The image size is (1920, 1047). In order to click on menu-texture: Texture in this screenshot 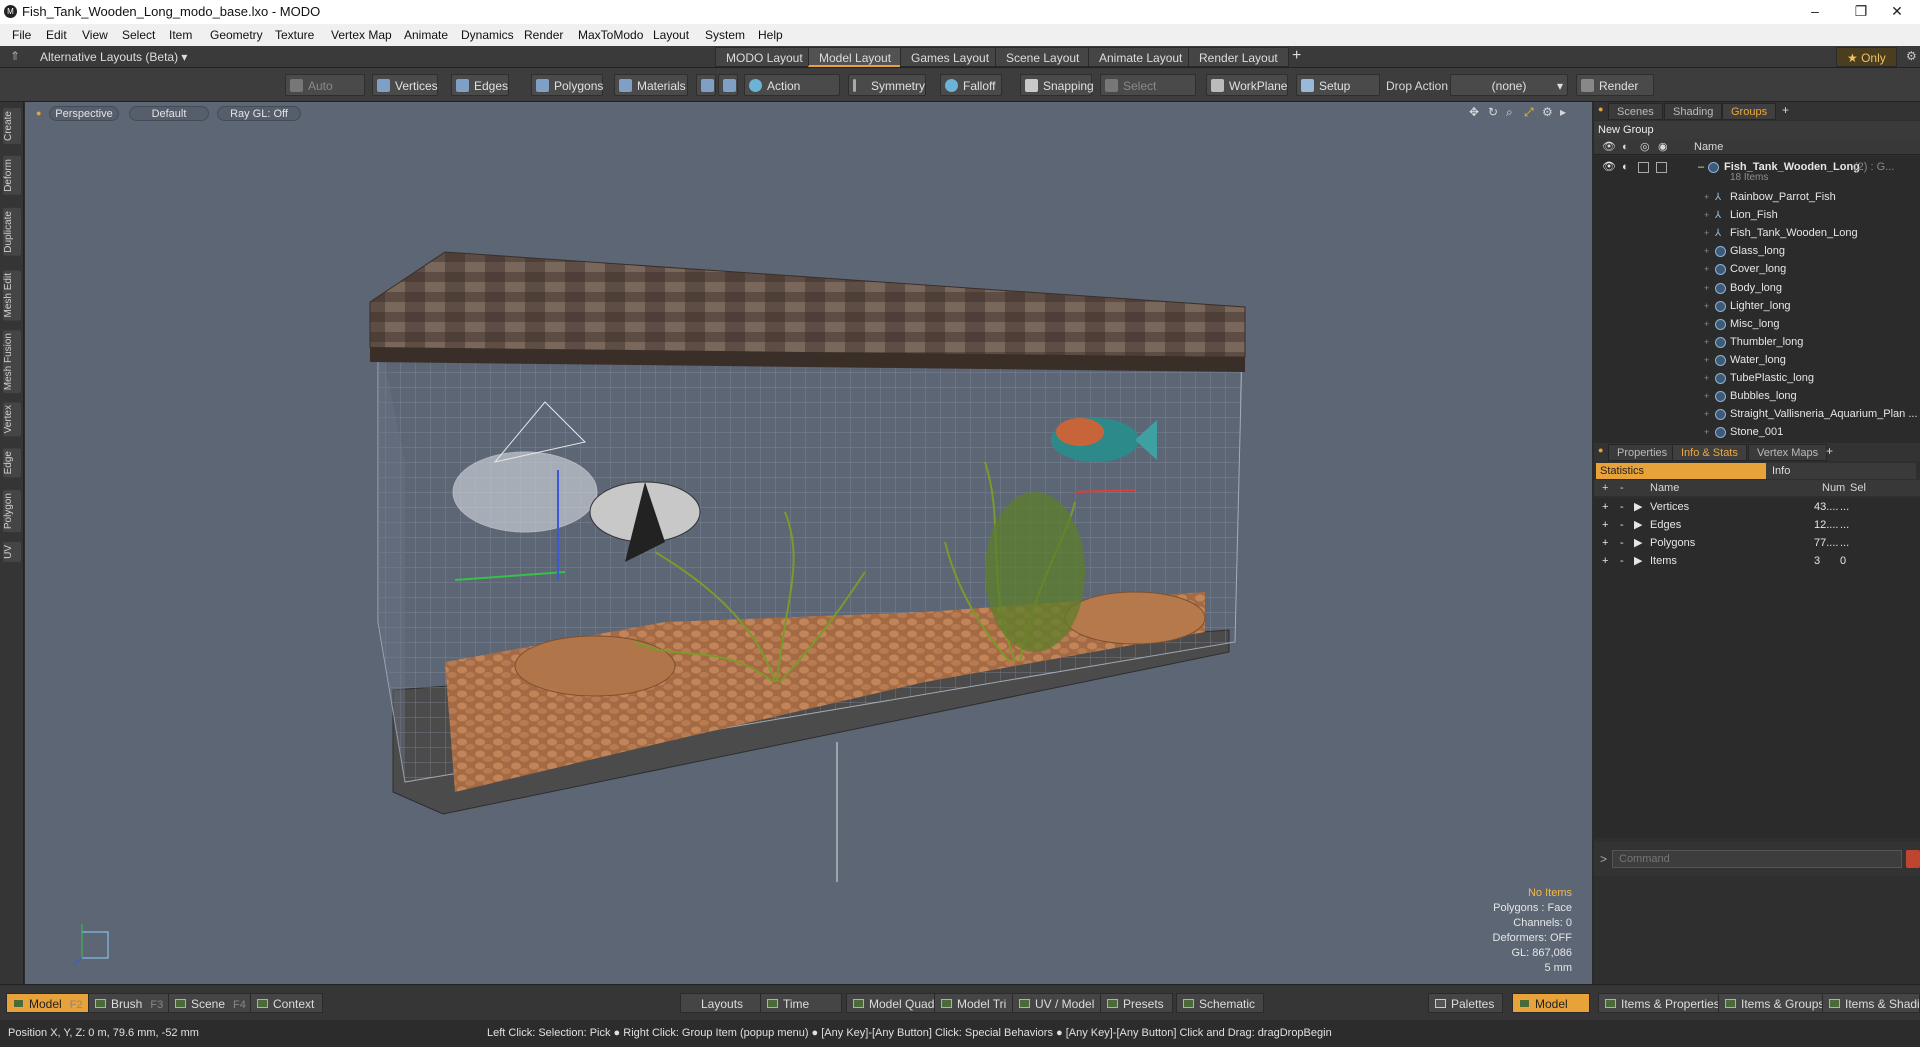, I will do `click(294, 35)`.